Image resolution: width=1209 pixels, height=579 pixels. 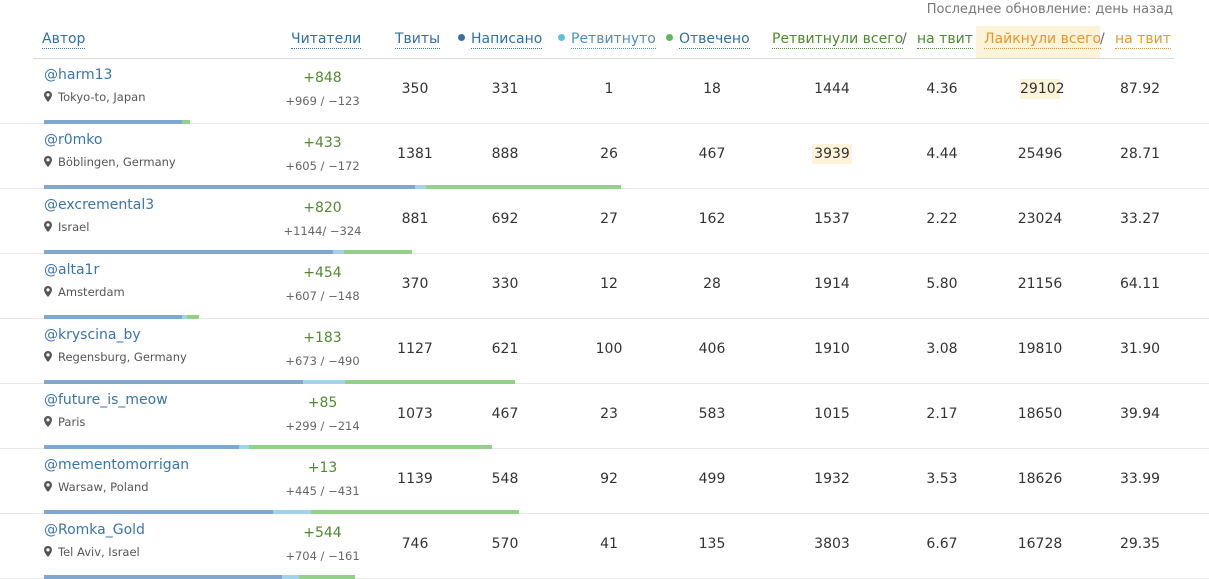 I want to click on cell-replied: 467, so click(x=712, y=154).